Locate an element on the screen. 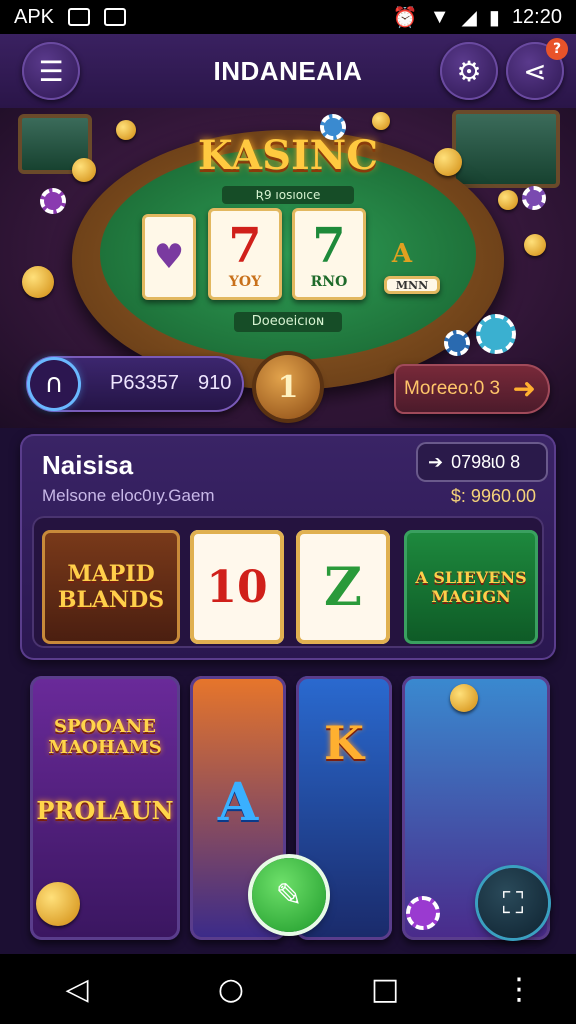 The image size is (576, 1024). card-subtext: RNO is located at coordinates (329, 282).